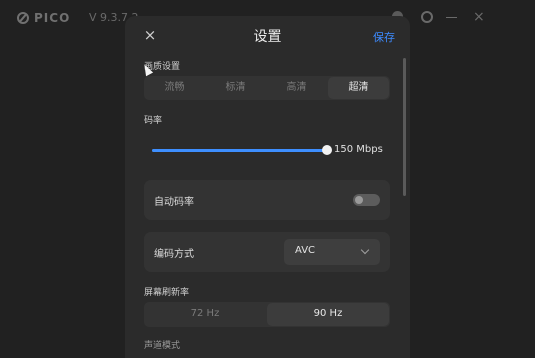 The height and width of the screenshot is (358, 535). I want to click on scrollbar, so click(404, 127).